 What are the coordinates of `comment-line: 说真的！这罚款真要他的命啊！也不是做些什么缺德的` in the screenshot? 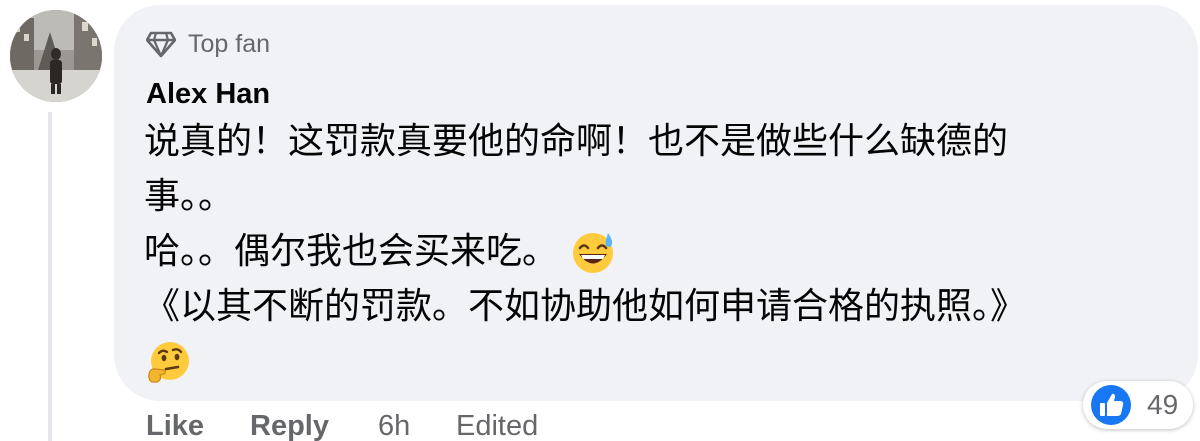 It's located at (659, 141).